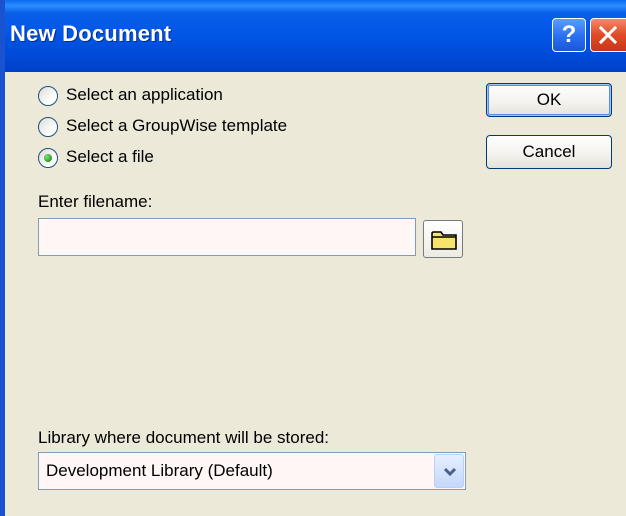 The height and width of the screenshot is (516, 626). Describe the element at coordinates (159, 470) in the screenshot. I see `library-selected-value: Development Library (Default)` at that location.